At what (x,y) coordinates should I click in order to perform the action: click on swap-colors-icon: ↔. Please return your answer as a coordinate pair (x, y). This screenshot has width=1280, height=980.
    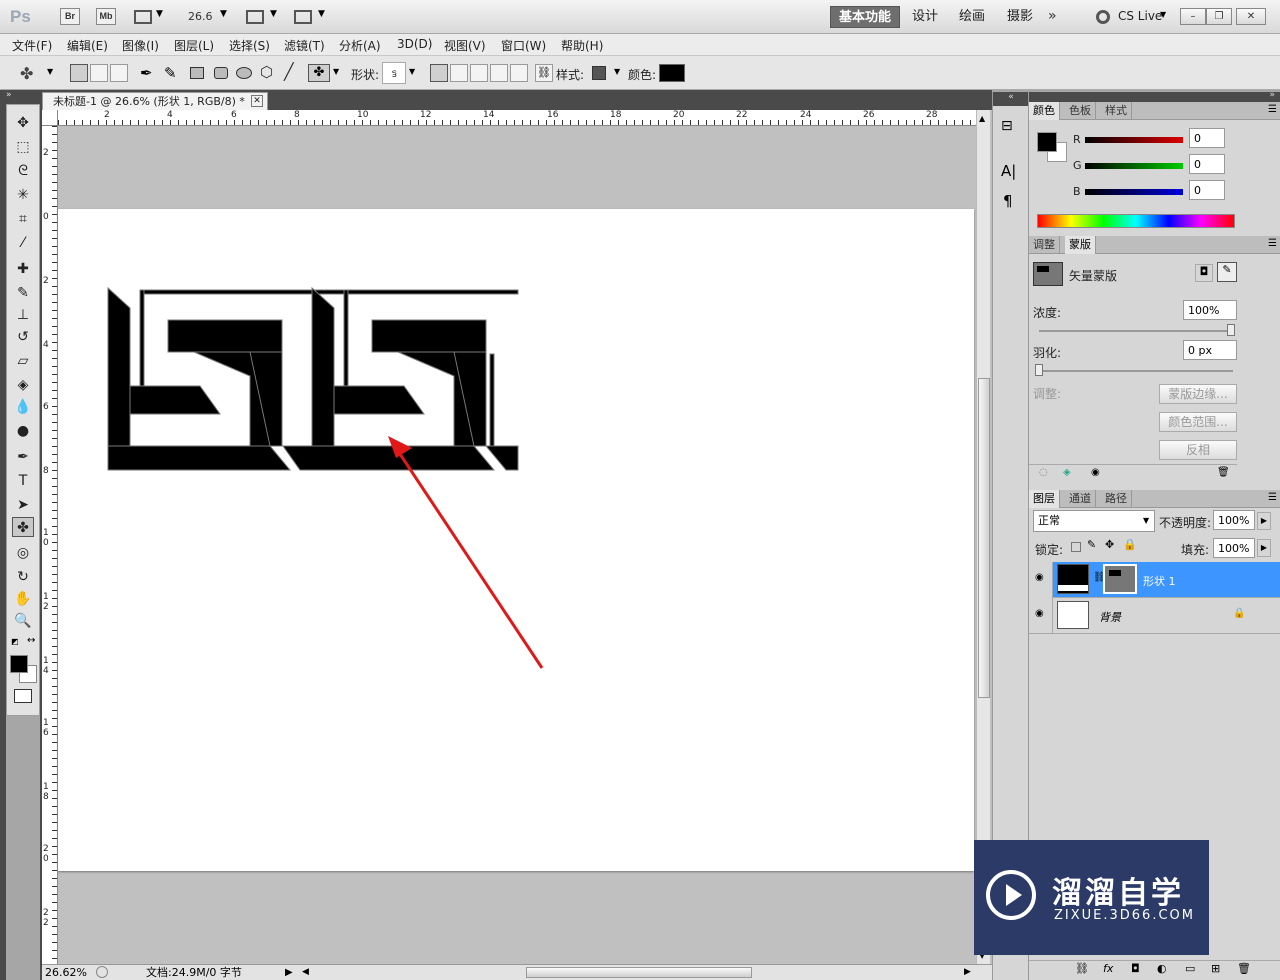
    Looking at the image, I should click on (31, 640).